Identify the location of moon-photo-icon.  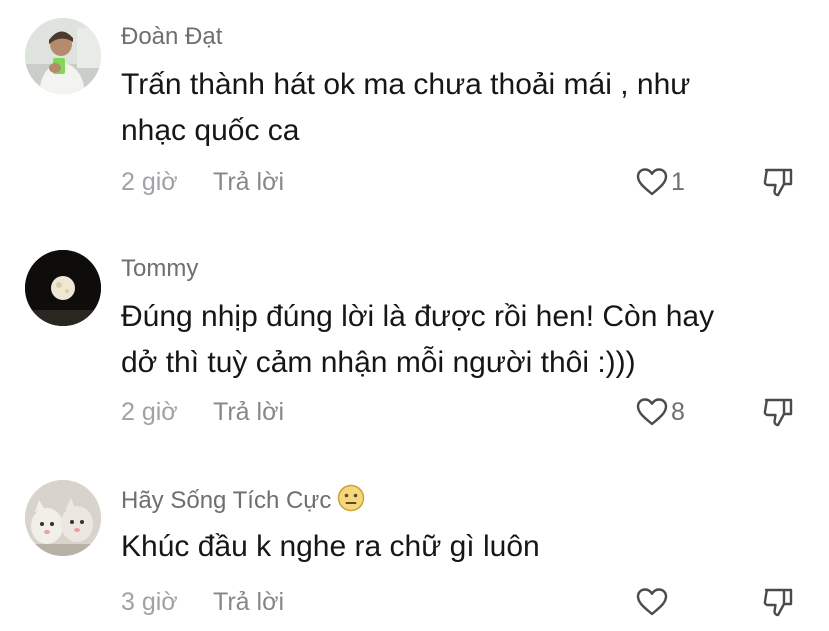
(63, 288).